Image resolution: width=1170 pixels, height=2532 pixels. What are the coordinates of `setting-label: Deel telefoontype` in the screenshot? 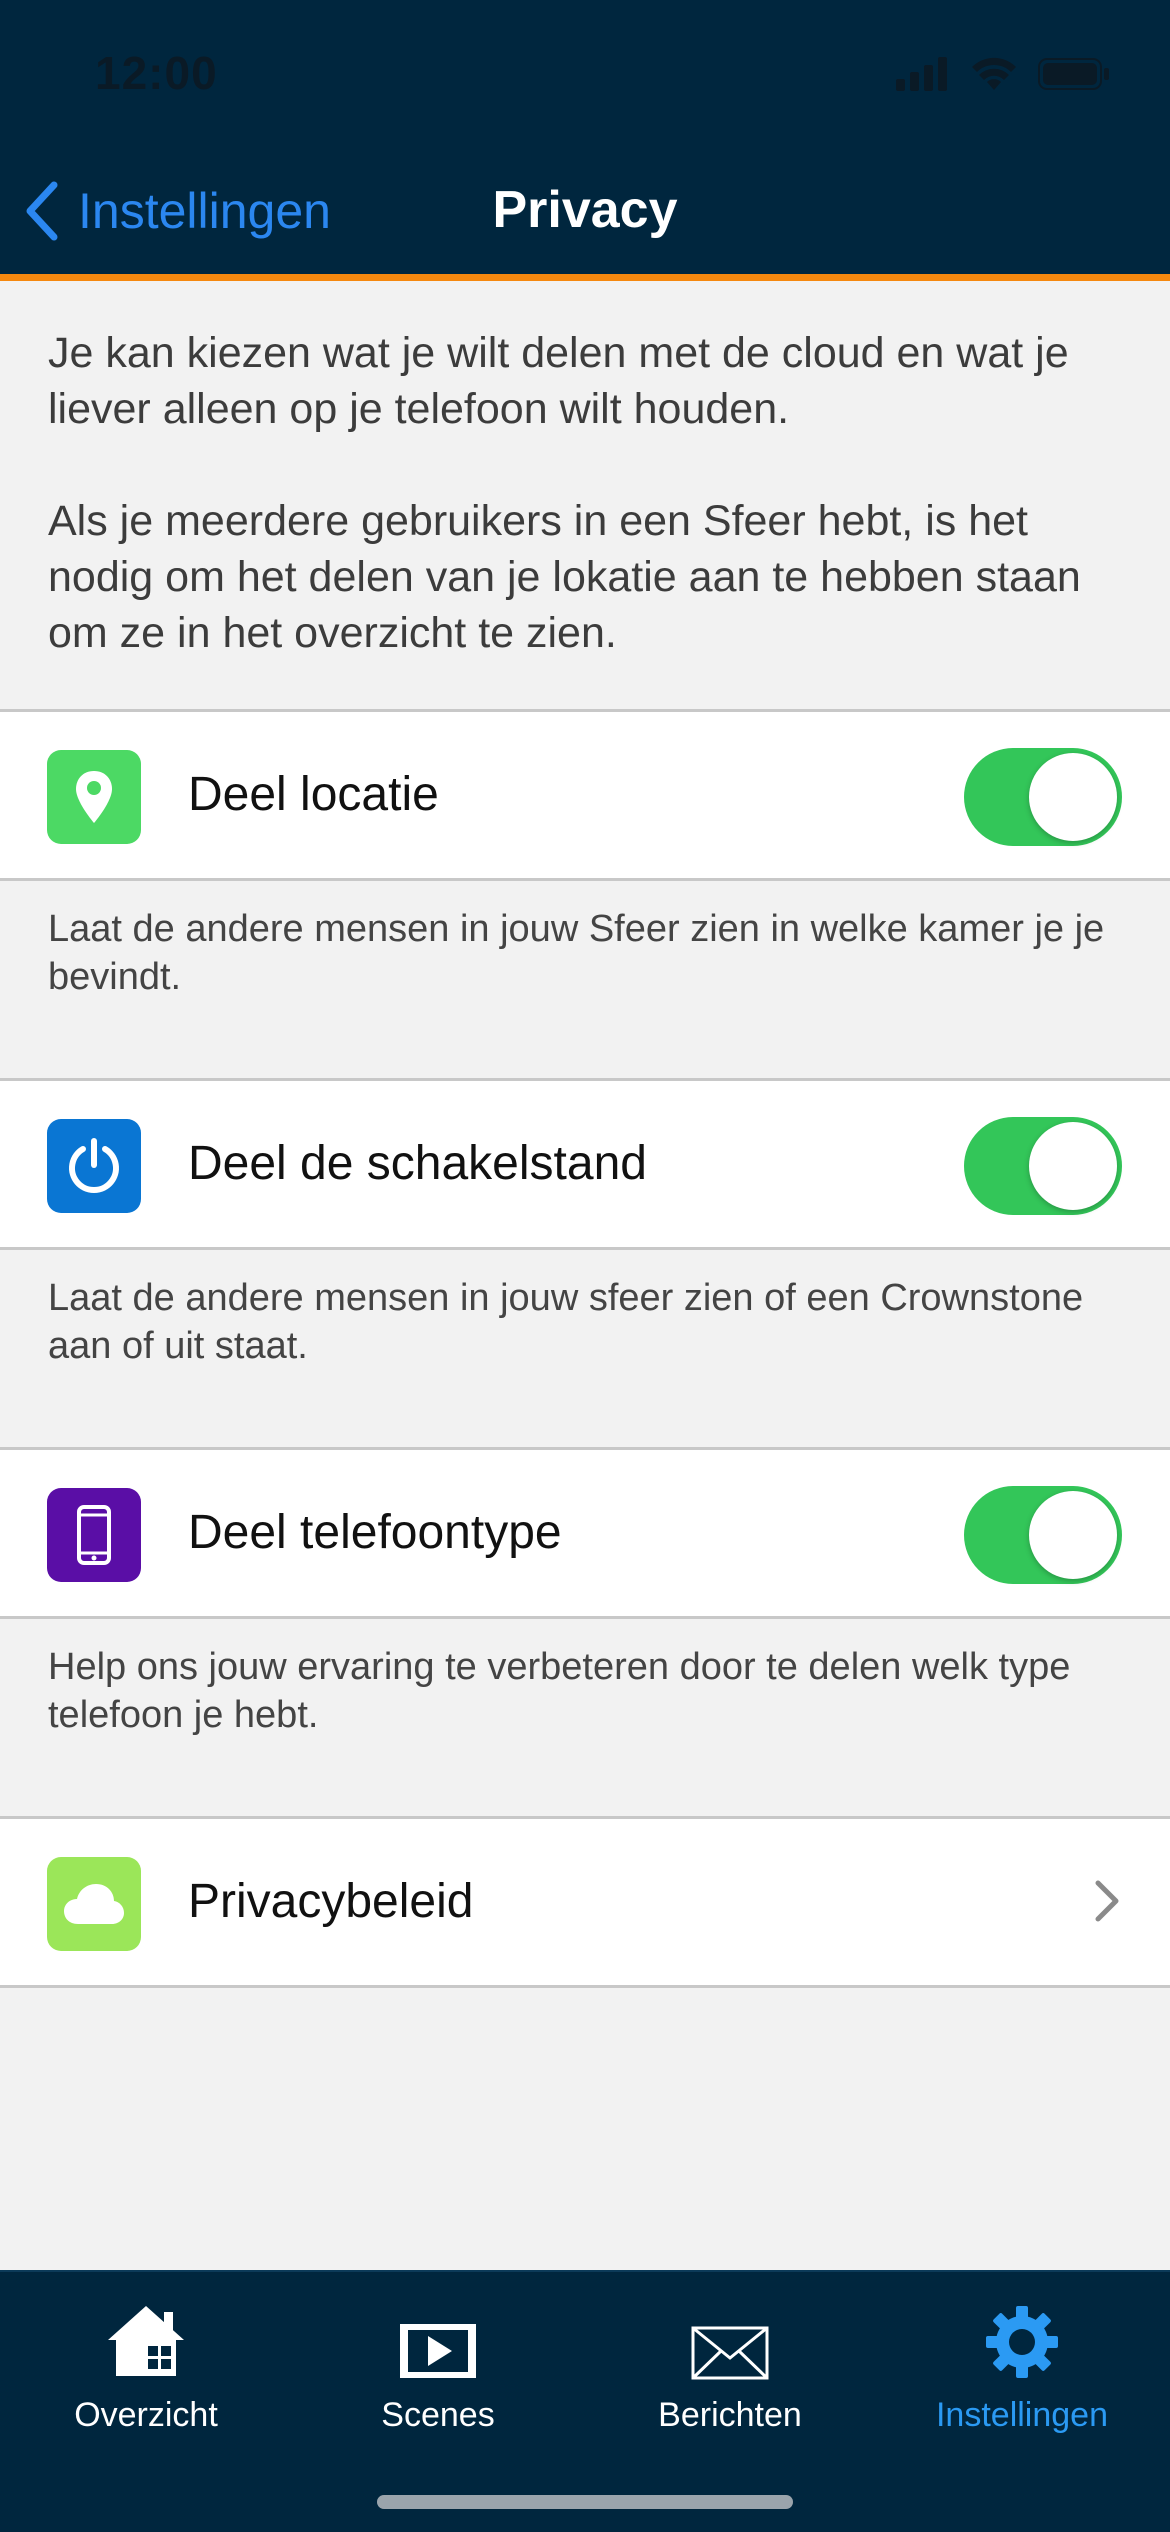 It's located at (375, 1532).